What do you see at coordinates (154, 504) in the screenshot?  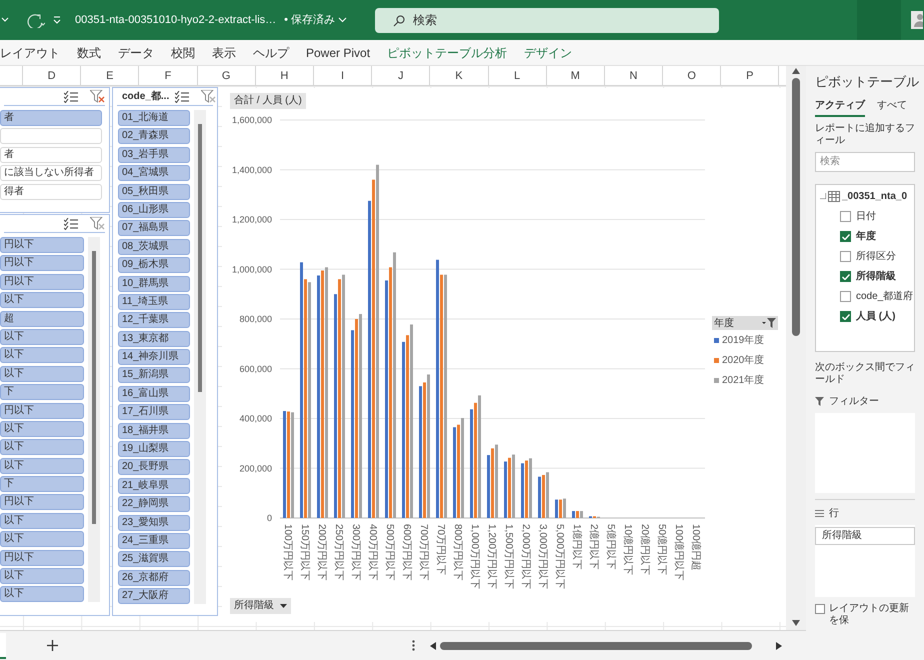 I see `slicer-item: 22_静岡県` at bounding box center [154, 504].